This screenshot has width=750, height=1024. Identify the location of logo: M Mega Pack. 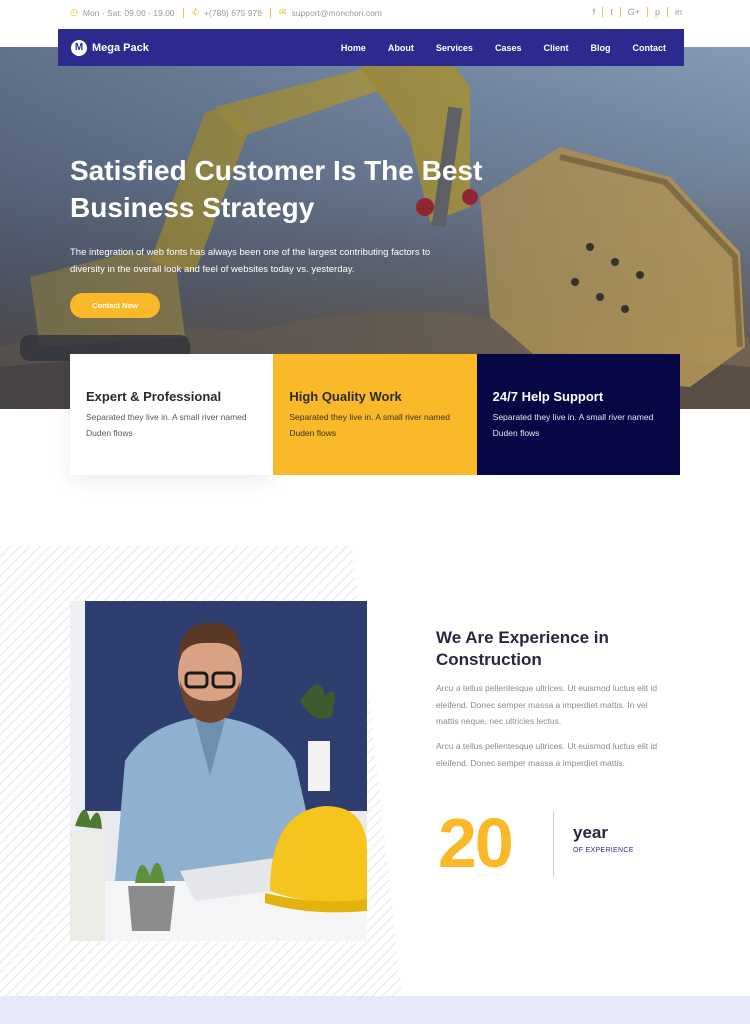
(110, 47).